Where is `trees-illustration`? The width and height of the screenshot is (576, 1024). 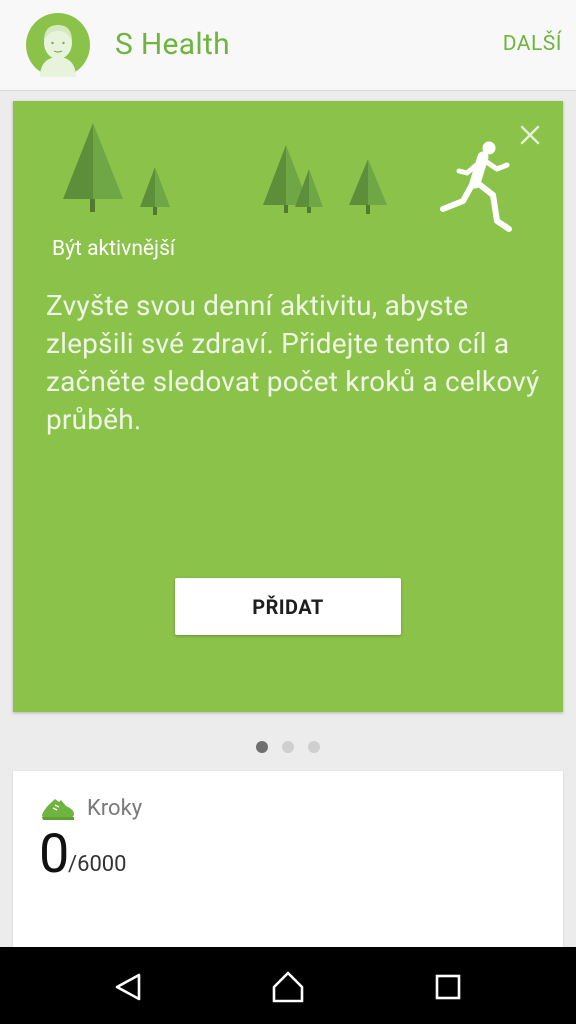
trees-illustration is located at coordinates (287, 177).